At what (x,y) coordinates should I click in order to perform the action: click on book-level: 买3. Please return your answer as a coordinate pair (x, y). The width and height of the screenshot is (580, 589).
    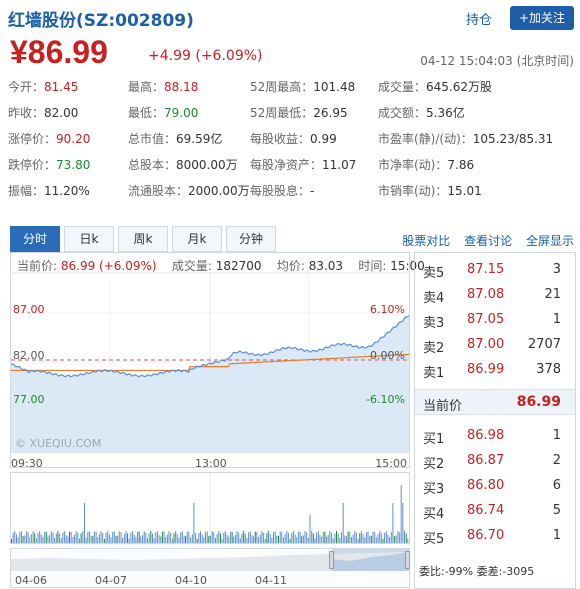
    Looking at the image, I should click on (434, 489).